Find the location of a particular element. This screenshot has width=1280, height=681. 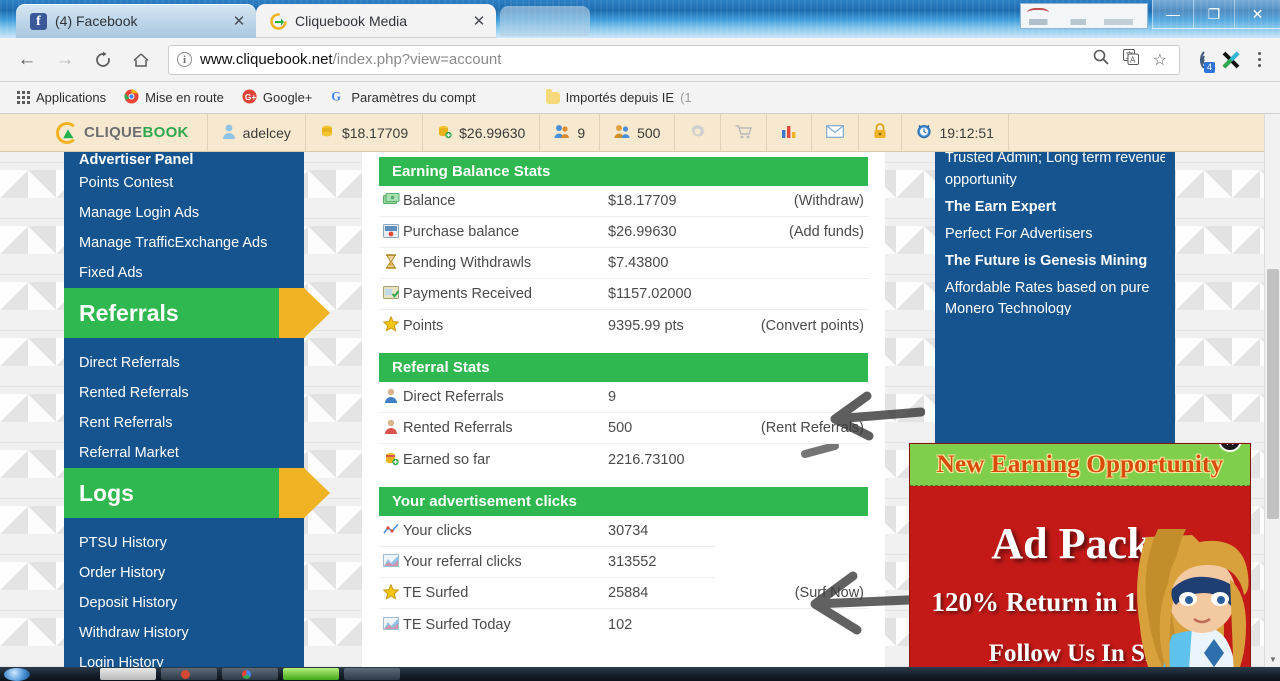

section-header-advertisement-clicks: Your advertisement clicks is located at coordinates (623, 501).